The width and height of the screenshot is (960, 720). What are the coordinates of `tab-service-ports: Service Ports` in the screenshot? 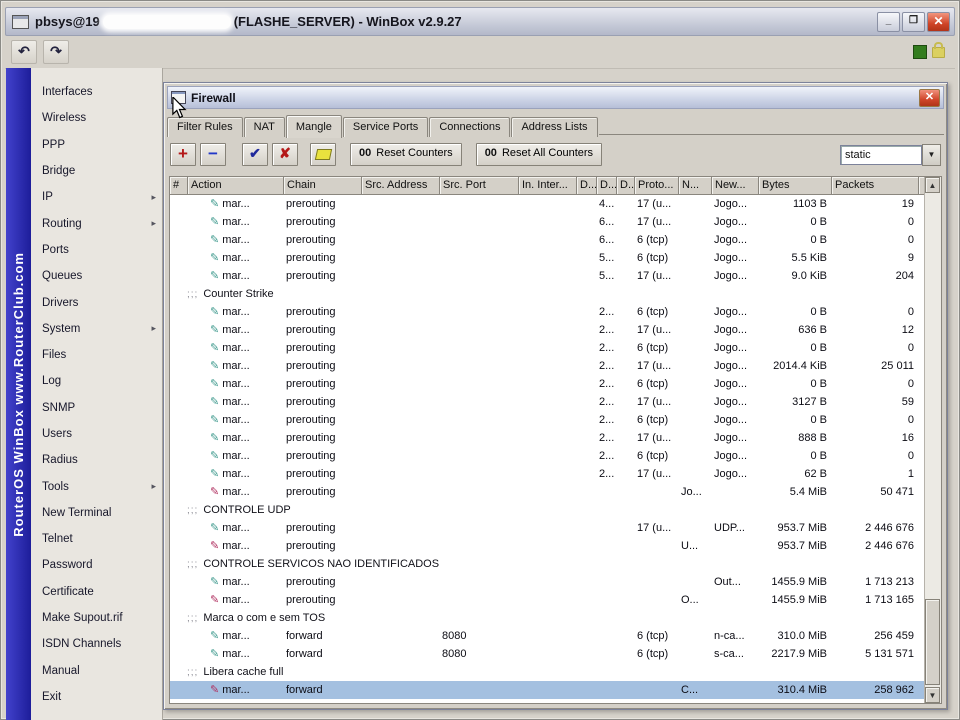 It's located at (385, 127).